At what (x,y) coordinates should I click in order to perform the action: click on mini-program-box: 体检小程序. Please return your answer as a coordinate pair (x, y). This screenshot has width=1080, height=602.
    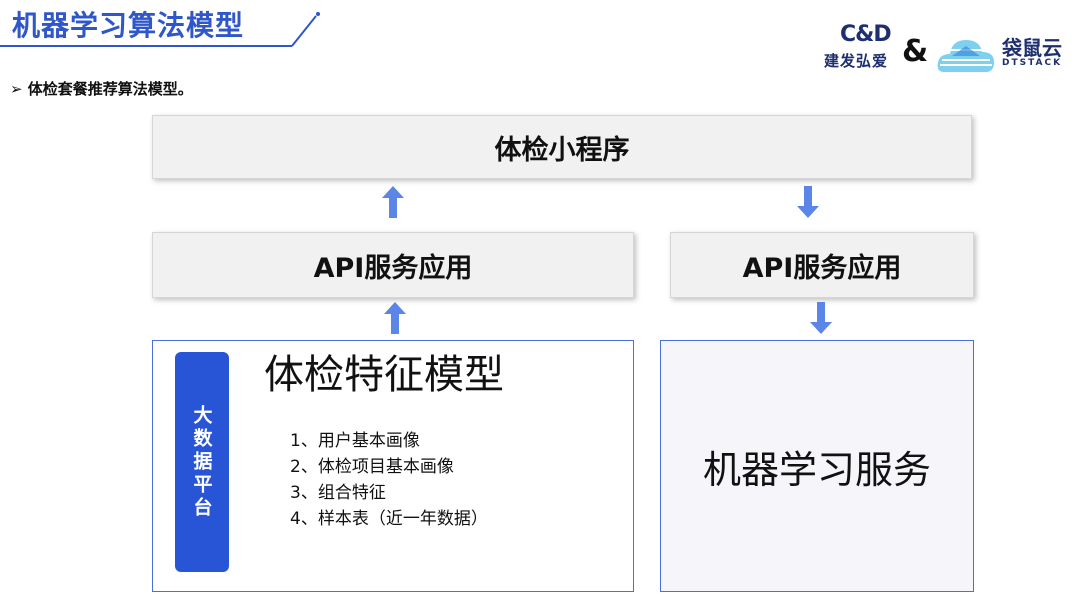
    Looking at the image, I should click on (562, 147).